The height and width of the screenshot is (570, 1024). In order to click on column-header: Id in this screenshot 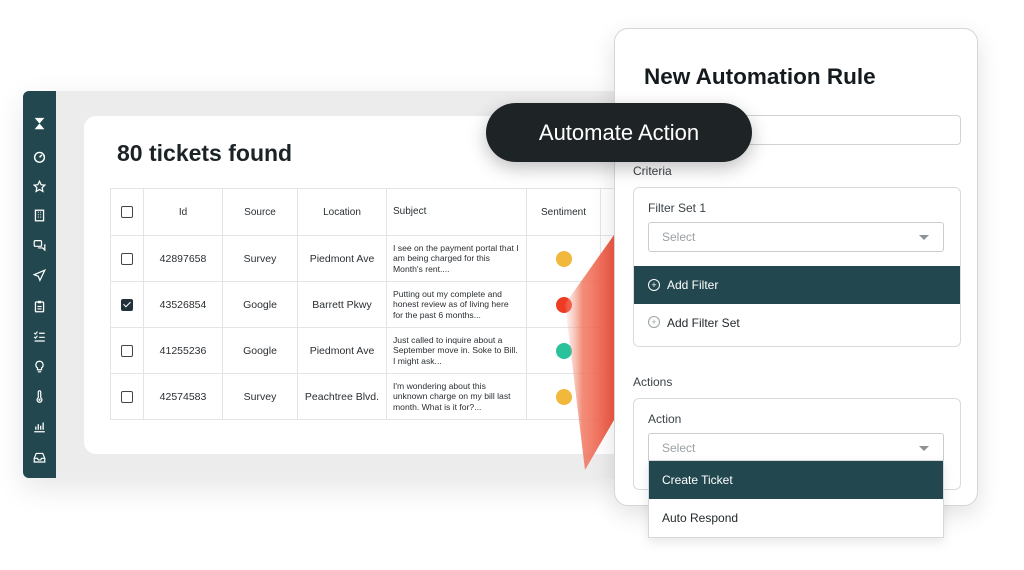, I will do `click(183, 212)`.